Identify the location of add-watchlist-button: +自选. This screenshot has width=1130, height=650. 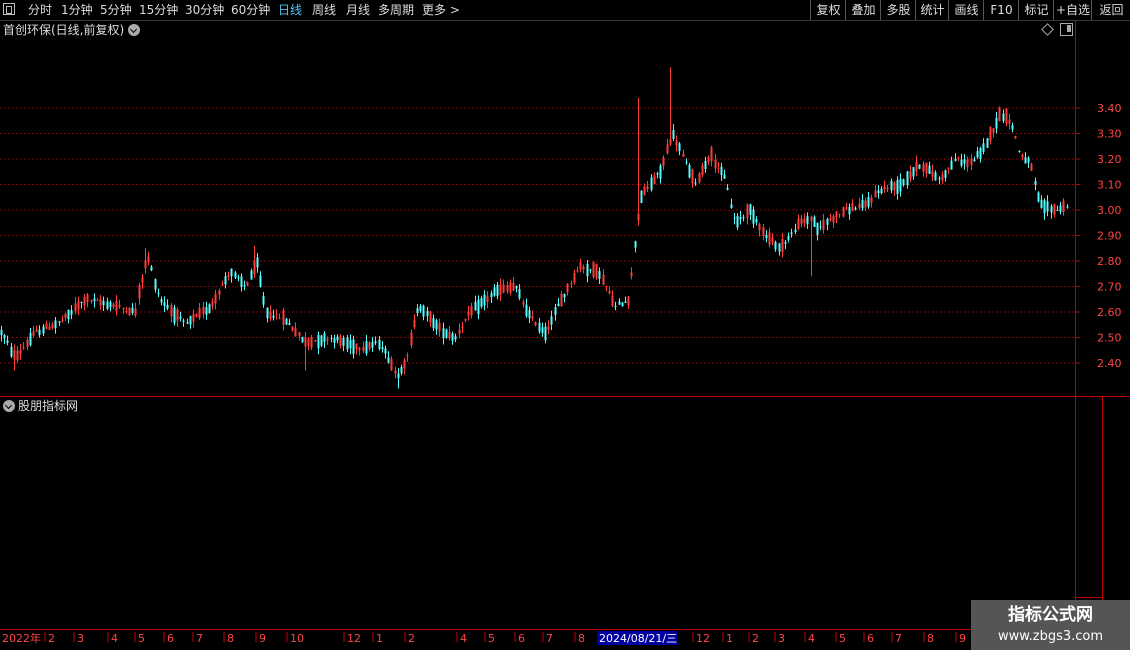
(1072, 10).